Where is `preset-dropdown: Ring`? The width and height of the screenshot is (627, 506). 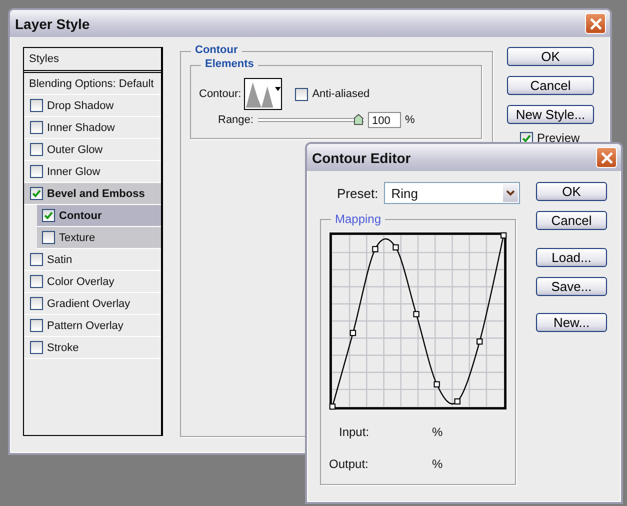
preset-dropdown: Ring is located at coordinates (452, 193).